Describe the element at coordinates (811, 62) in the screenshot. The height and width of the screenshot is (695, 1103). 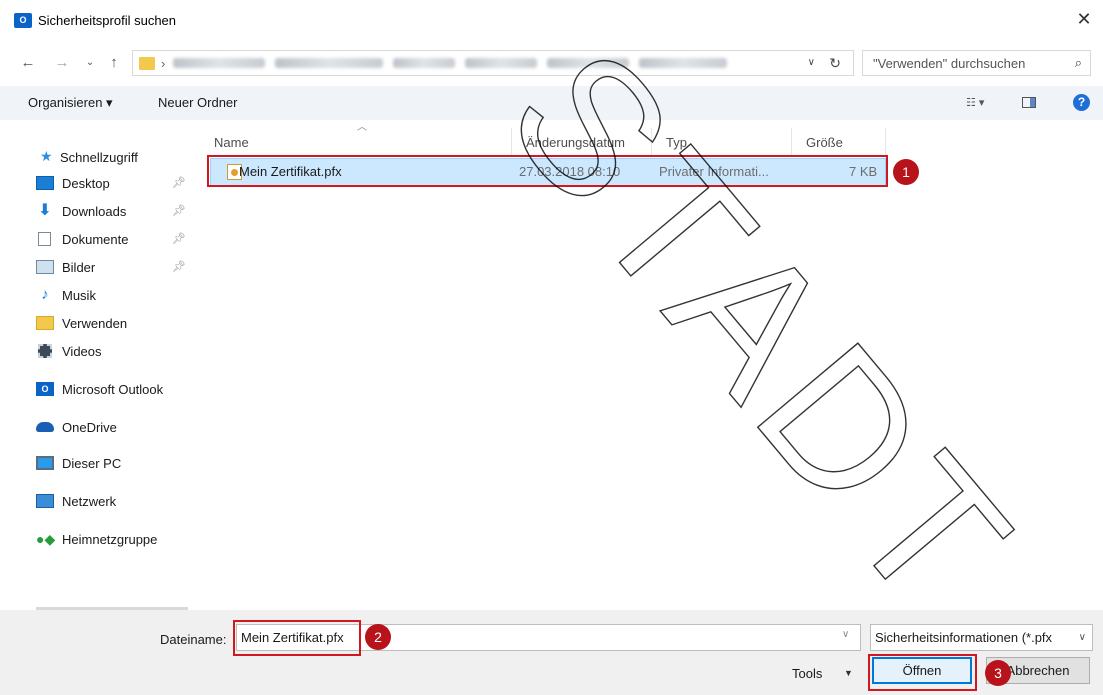
I see `address-dropdown-icon: ∨` at that location.